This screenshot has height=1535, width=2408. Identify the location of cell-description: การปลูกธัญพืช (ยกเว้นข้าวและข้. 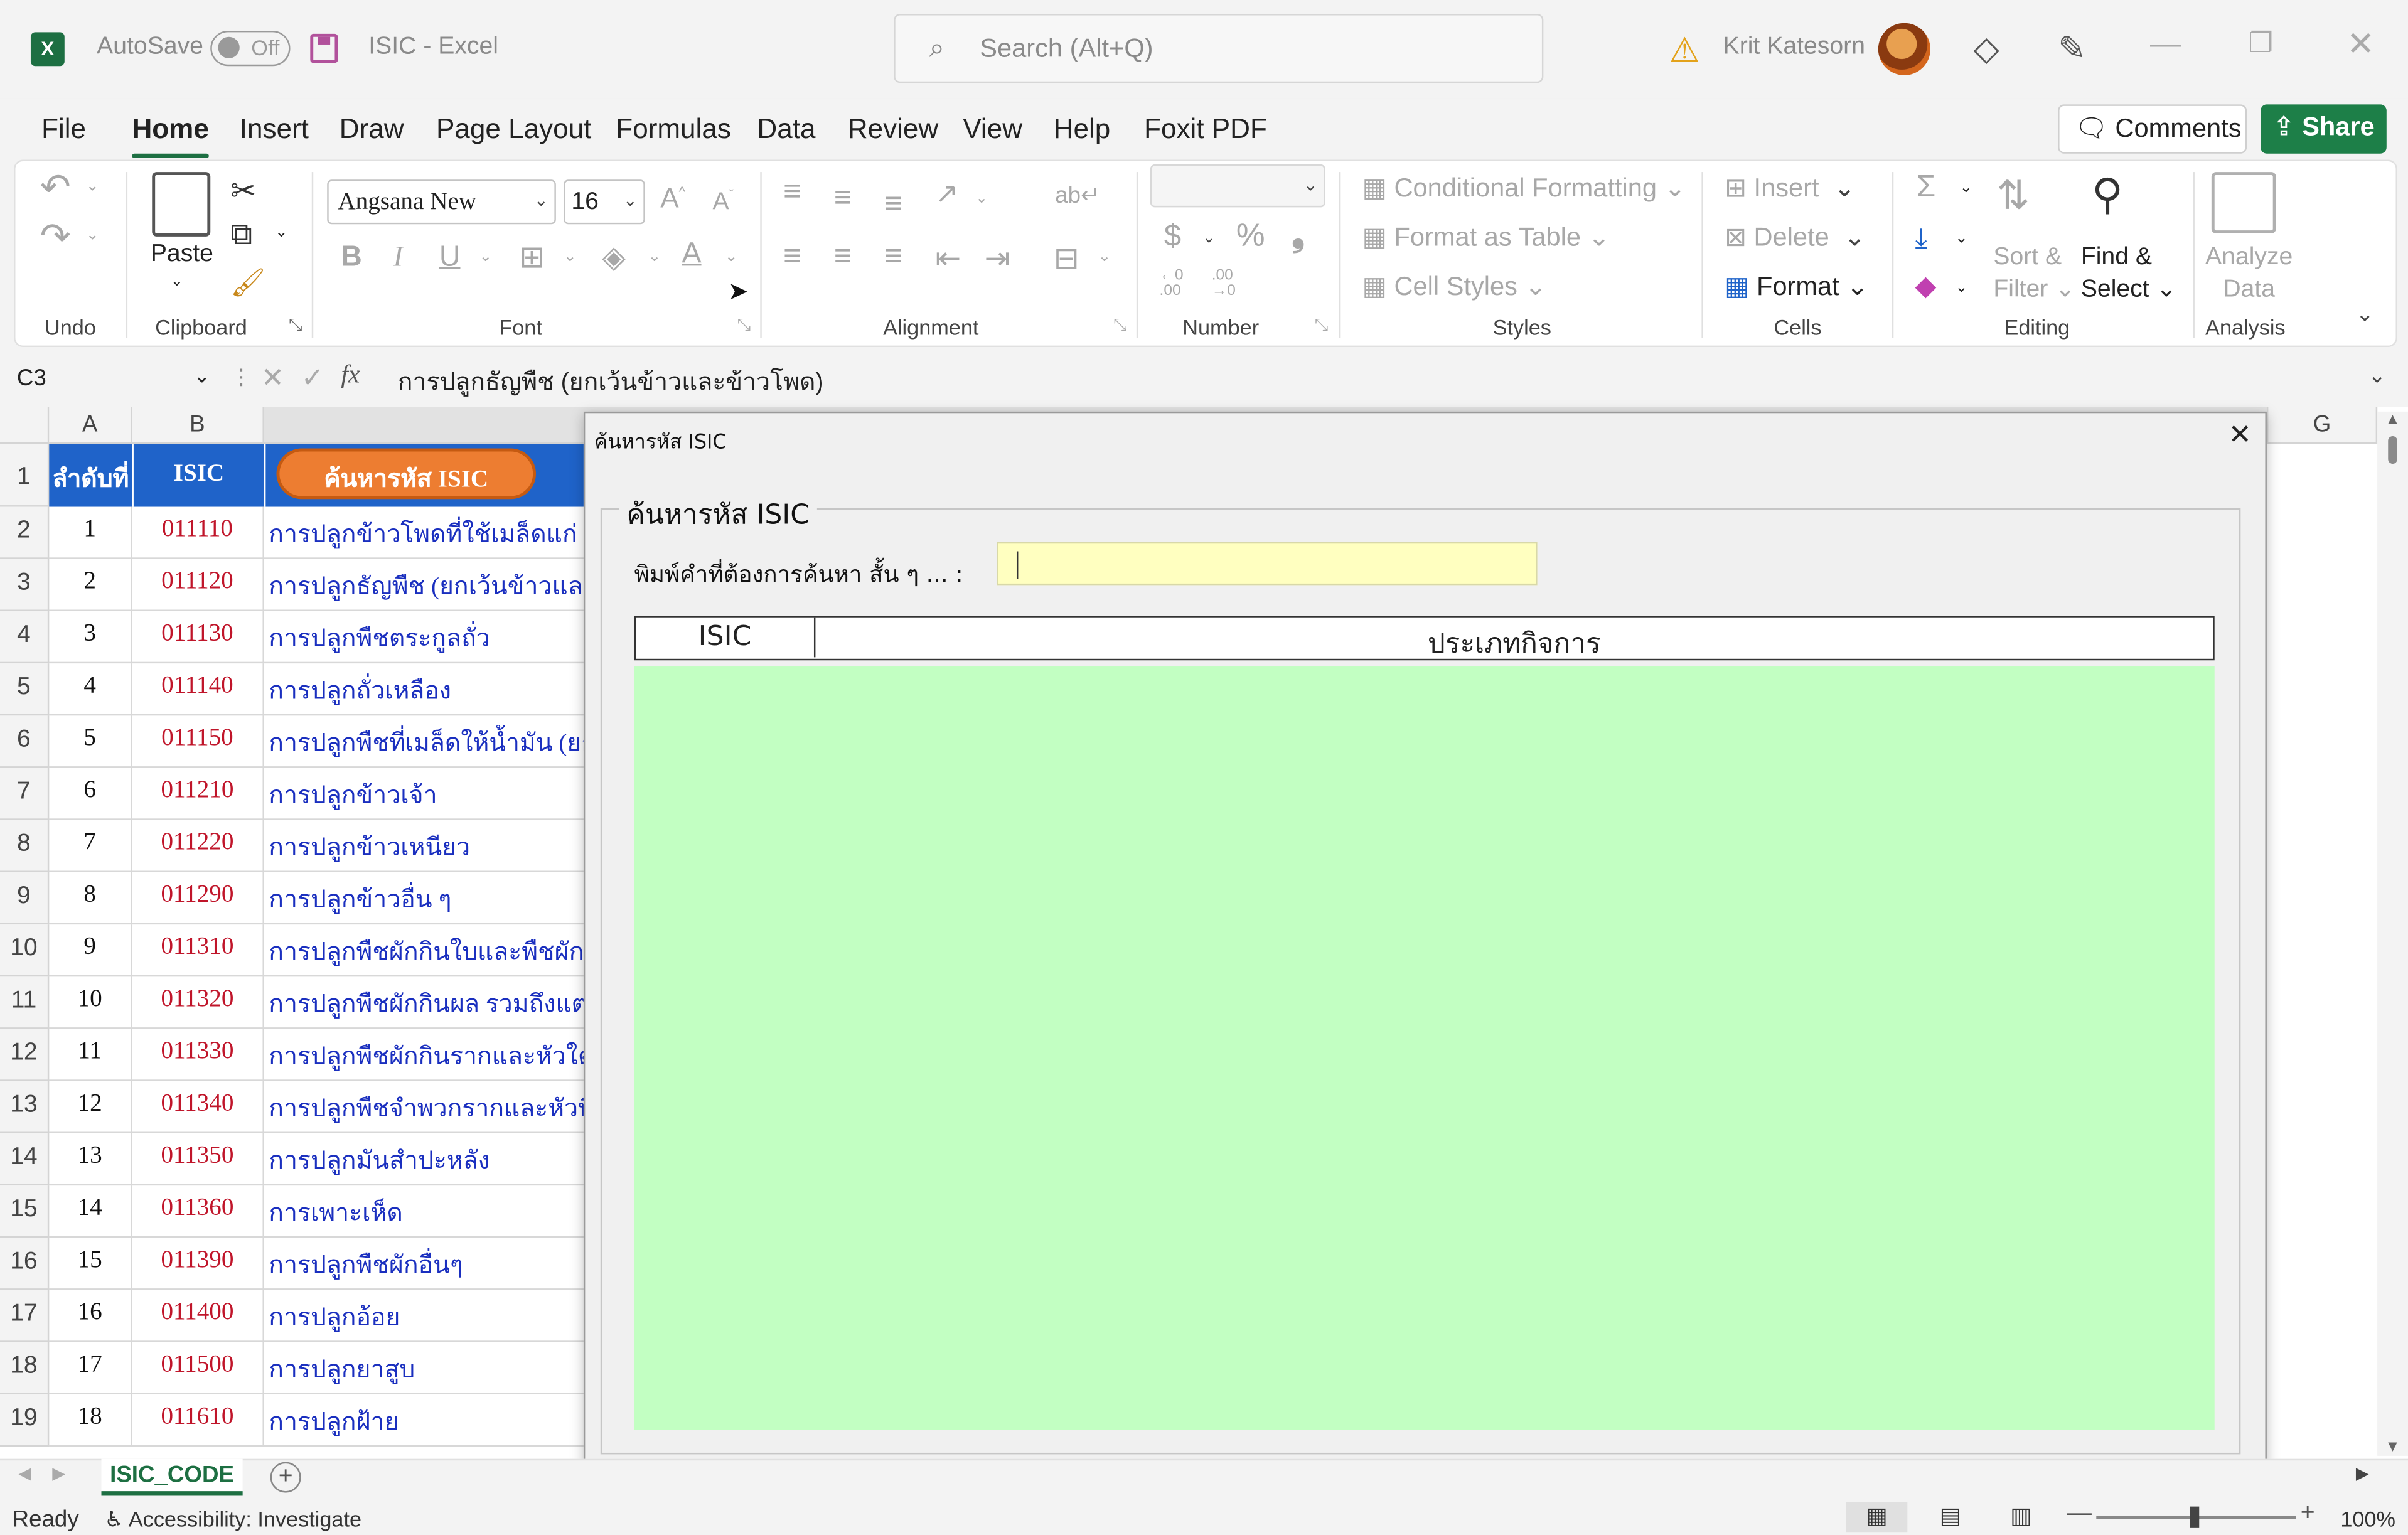
(425, 585).